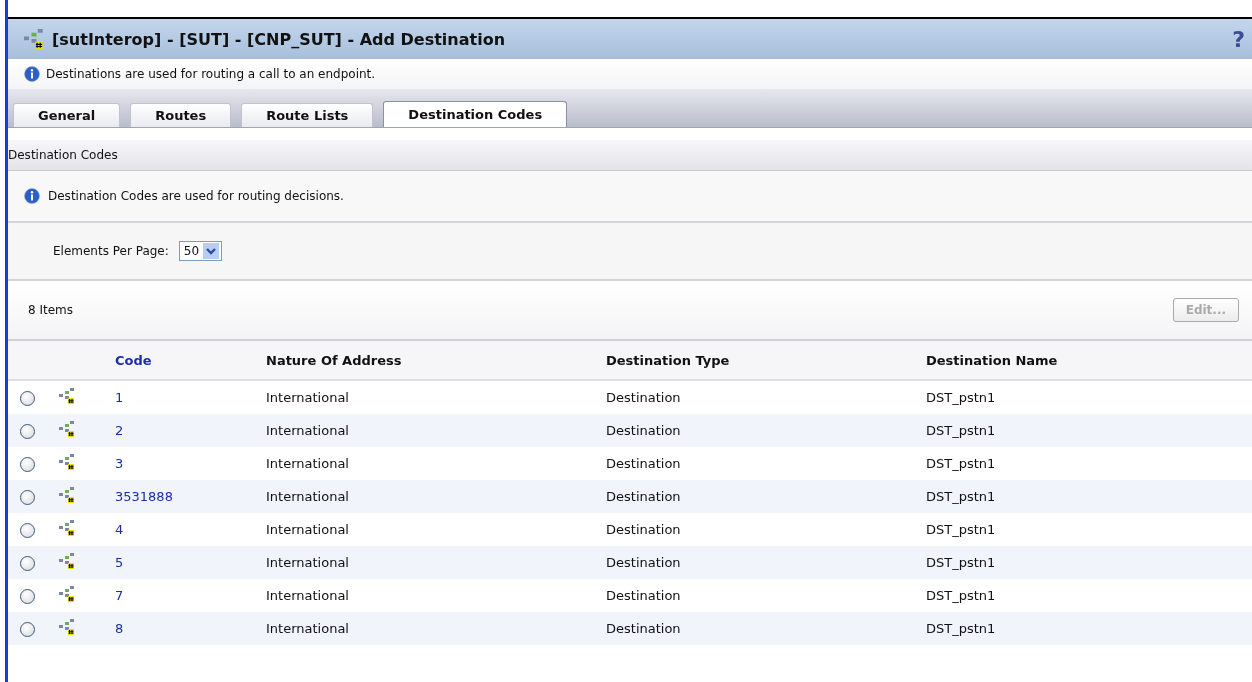 The width and height of the screenshot is (1252, 682). What do you see at coordinates (144, 496) in the screenshot?
I see `destination-code-link: 3531888` at bounding box center [144, 496].